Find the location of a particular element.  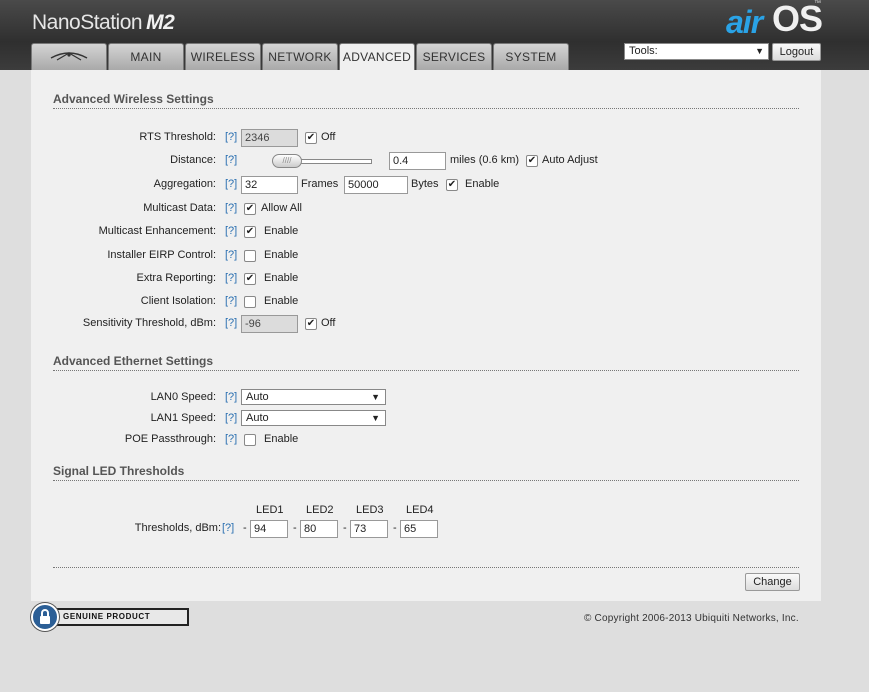

multicast-allow-all-label: Allow All is located at coordinates (281, 208).